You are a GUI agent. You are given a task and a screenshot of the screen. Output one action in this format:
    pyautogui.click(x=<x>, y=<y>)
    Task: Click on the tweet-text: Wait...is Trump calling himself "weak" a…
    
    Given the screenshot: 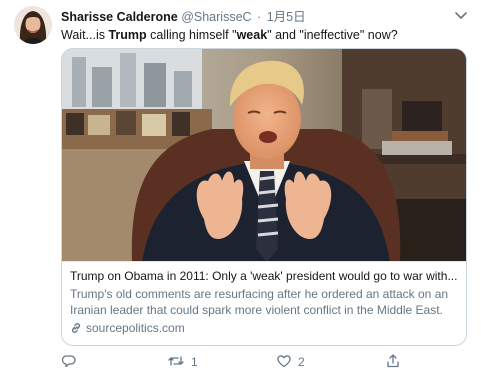 What is the action you would take?
    pyautogui.click(x=264, y=35)
    